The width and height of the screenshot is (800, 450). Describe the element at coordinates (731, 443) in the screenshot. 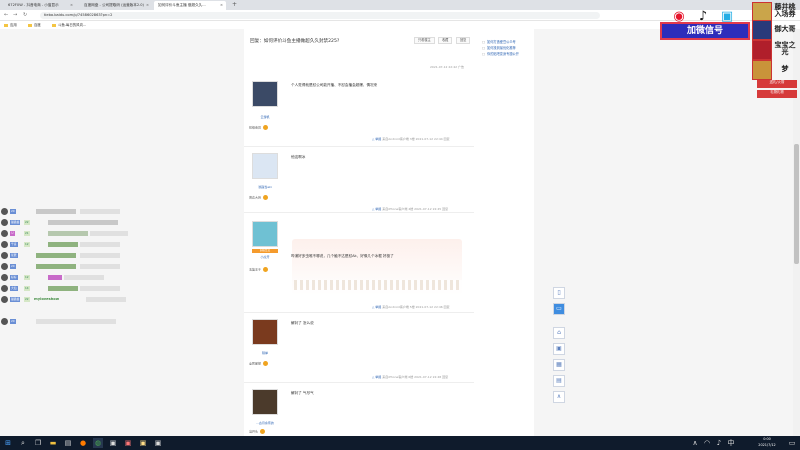

I see `ime-icon: 中` at that location.